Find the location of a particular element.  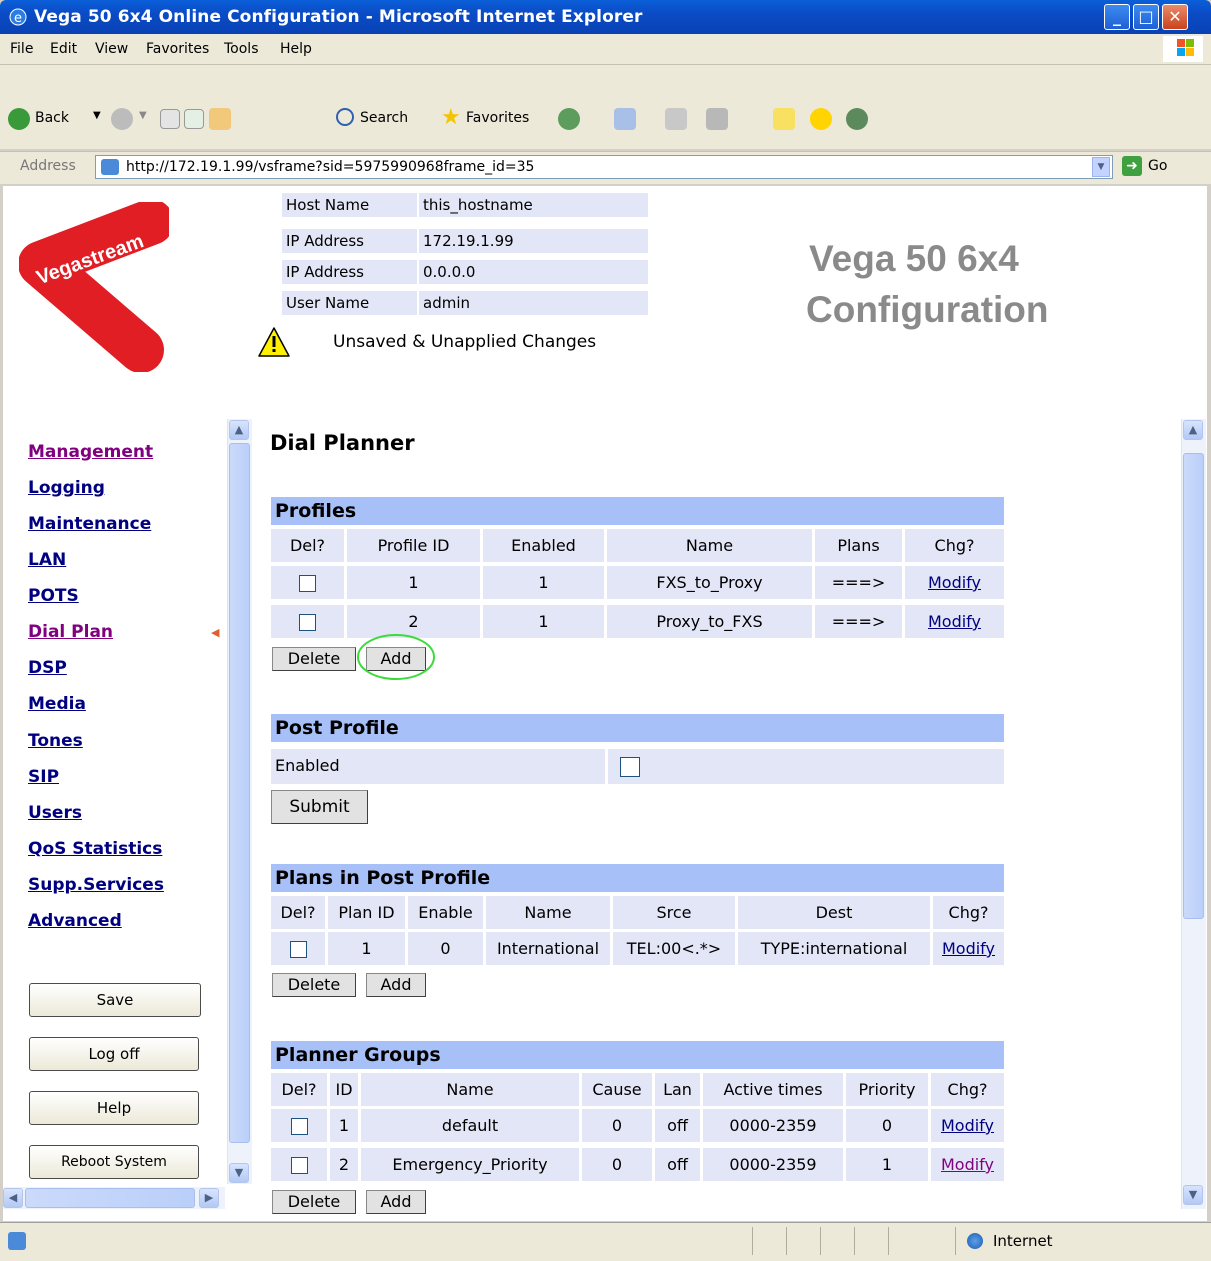

profiles-delete-button: Delete is located at coordinates (314, 659).